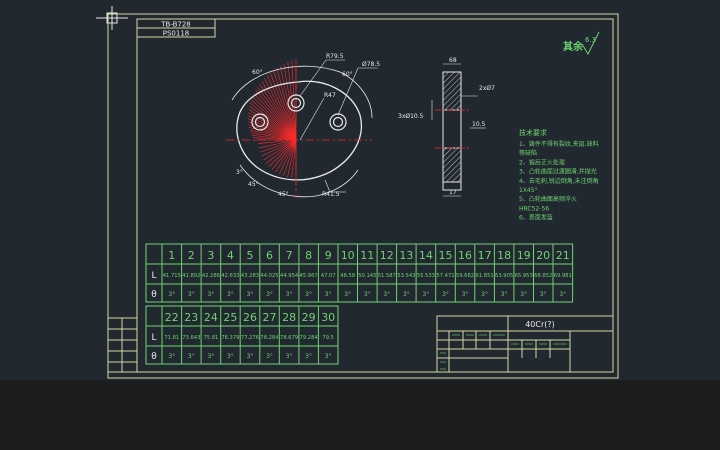 This screenshot has height=450, width=720. I want to click on side-dim-2xd7: 2xØ7, so click(487, 88).